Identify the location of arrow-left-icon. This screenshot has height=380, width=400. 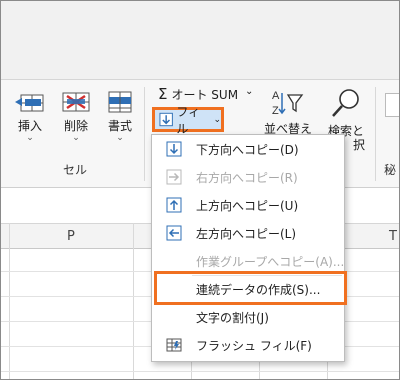
(174, 233).